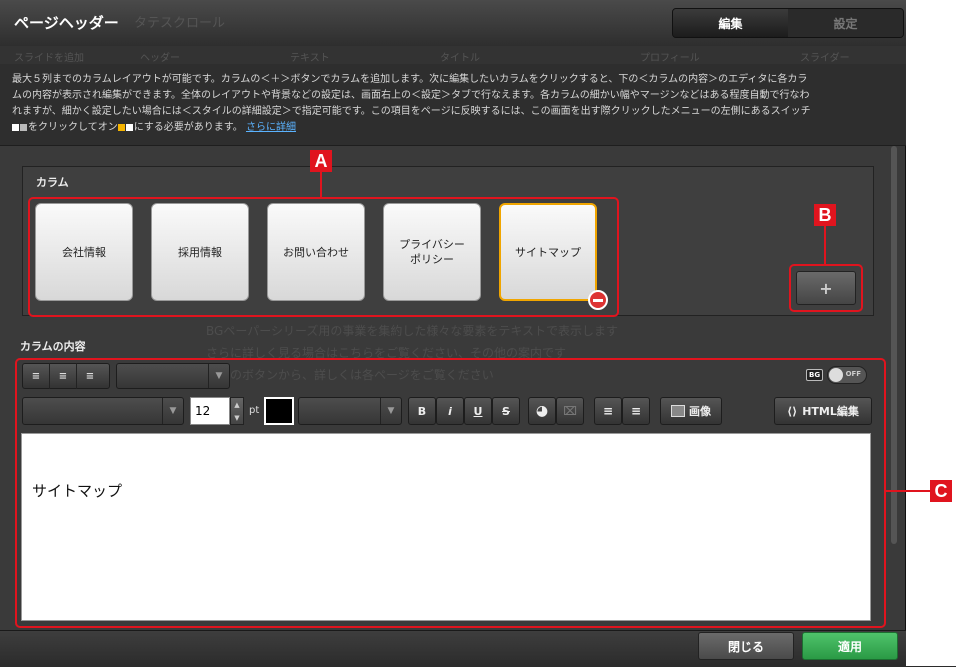 The width and height of the screenshot is (956, 667). Describe the element at coordinates (850, 646) in the screenshot. I see `apply-button: 適用` at that location.